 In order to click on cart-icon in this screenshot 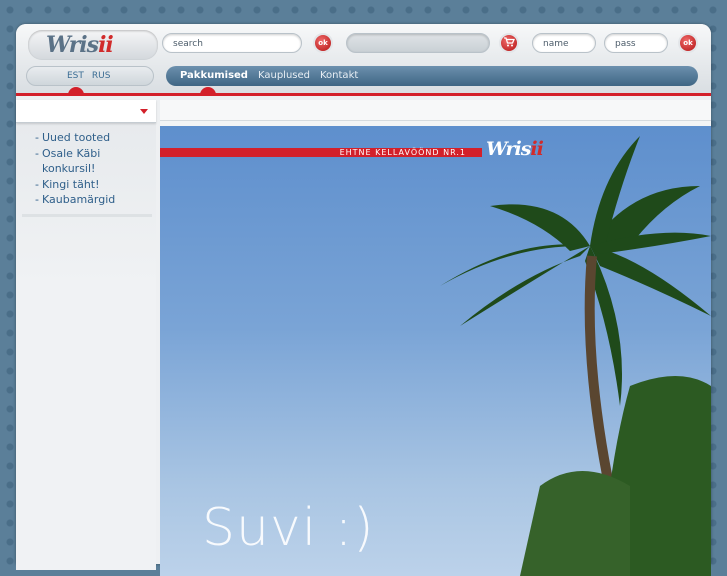, I will do `click(509, 43)`.